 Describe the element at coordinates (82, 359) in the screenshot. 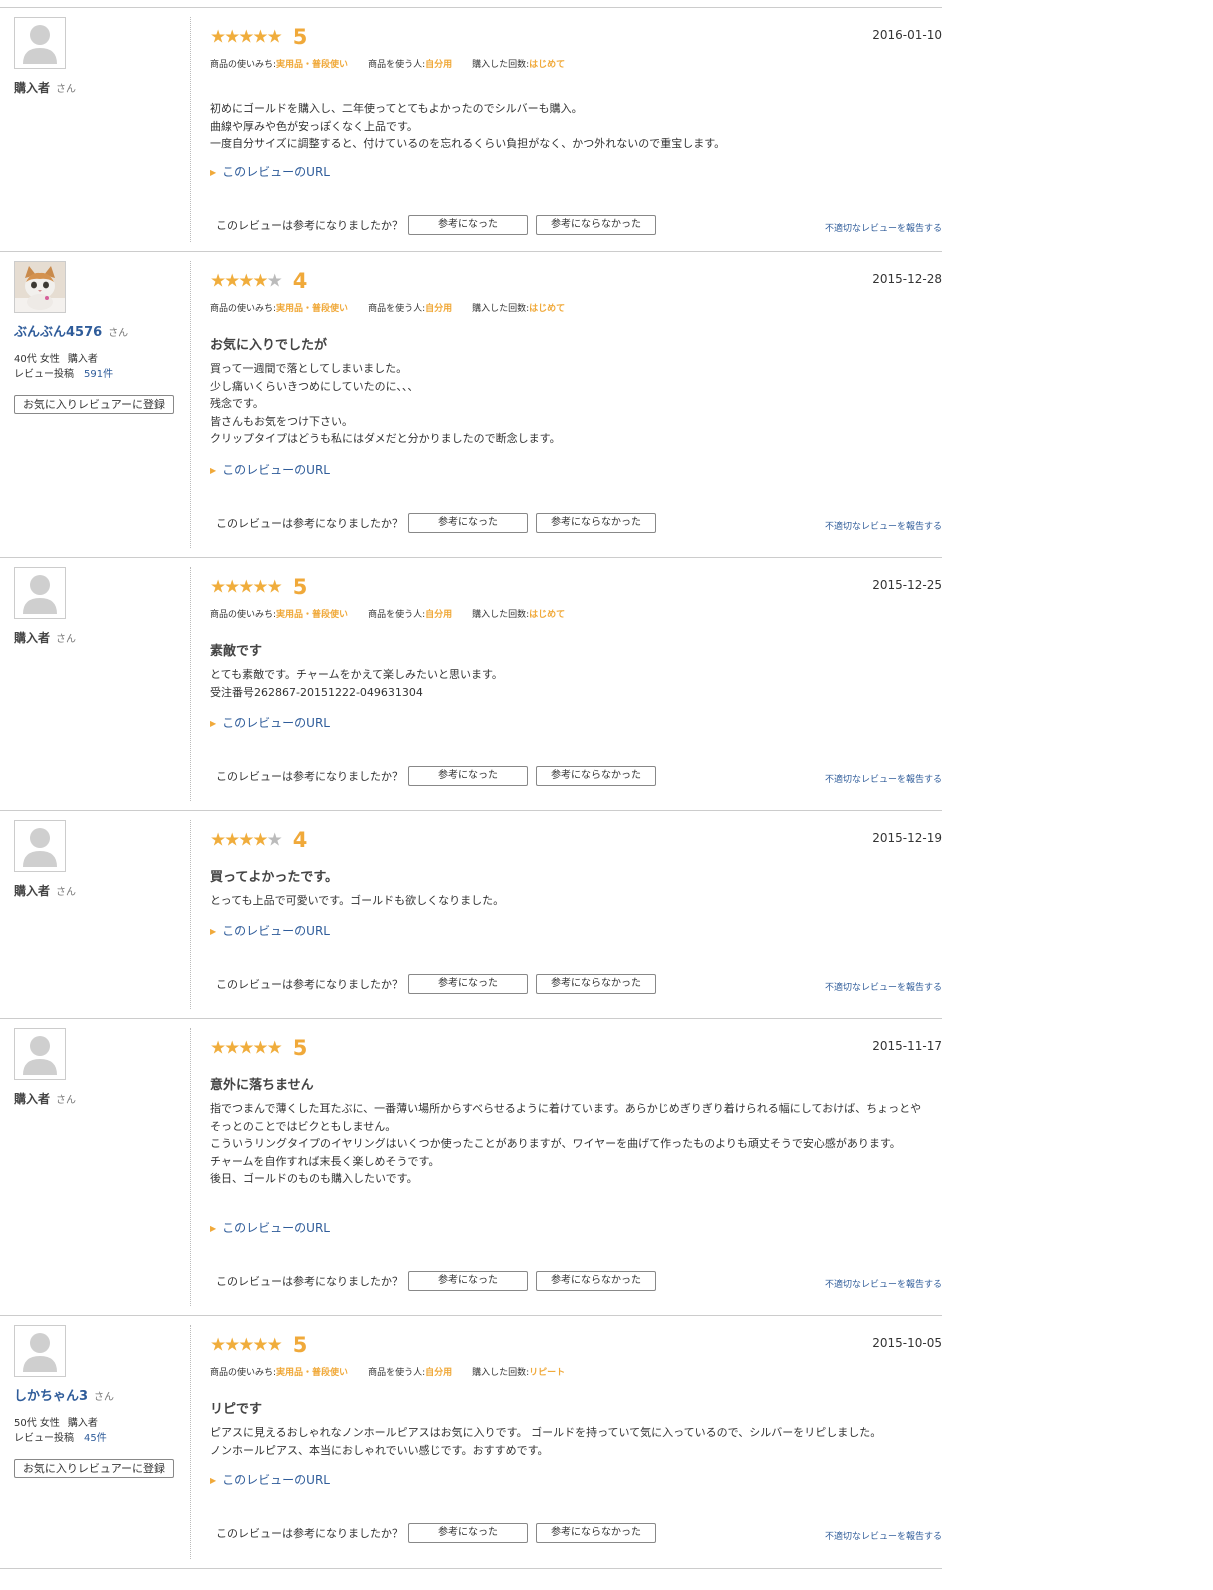

I see `buyer-badge: 購入者` at that location.